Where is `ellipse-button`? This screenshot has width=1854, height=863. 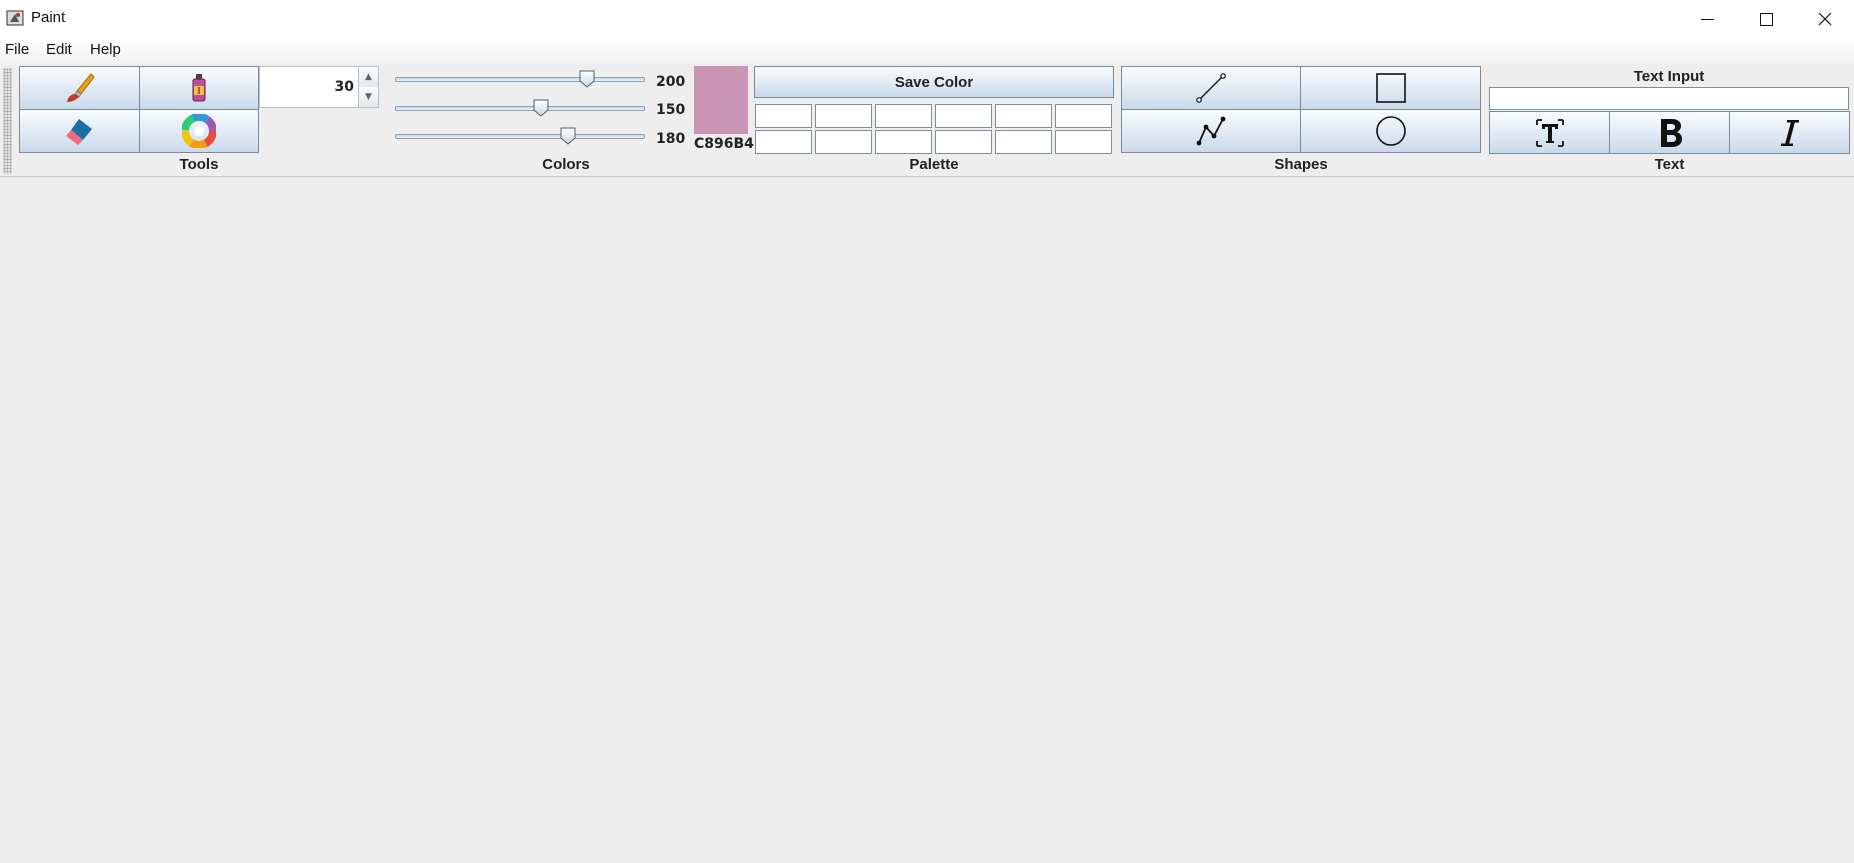 ellipse-button is located at coordinates (1390, 131).